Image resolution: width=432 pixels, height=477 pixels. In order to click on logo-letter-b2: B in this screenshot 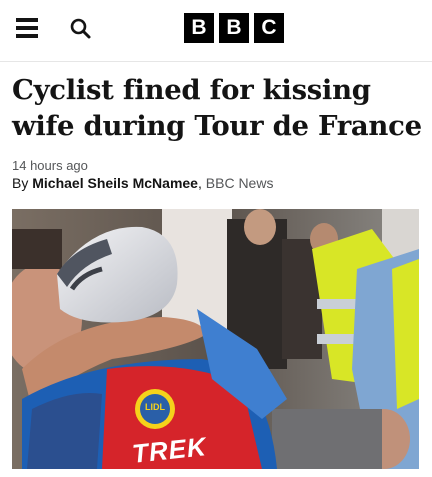, I will do `click(234, 28)`.